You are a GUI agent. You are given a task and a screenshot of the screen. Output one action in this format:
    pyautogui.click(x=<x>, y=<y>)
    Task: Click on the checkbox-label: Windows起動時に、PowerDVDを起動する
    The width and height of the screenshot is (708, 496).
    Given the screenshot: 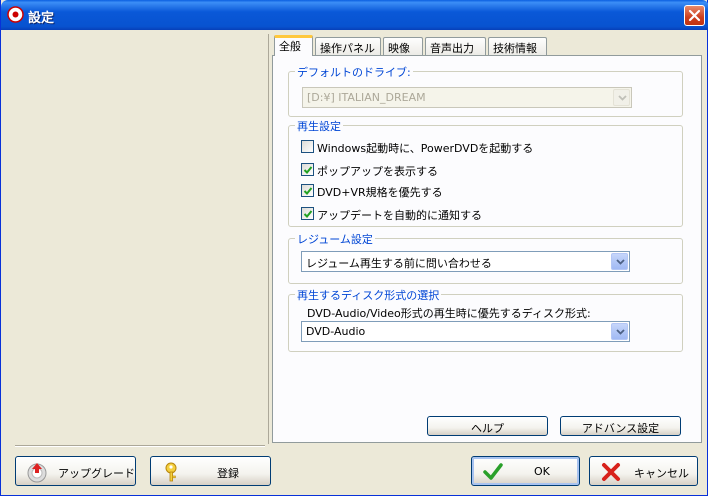 What is the action you would take?
    pyautogui.click(x=425, y=148)
    